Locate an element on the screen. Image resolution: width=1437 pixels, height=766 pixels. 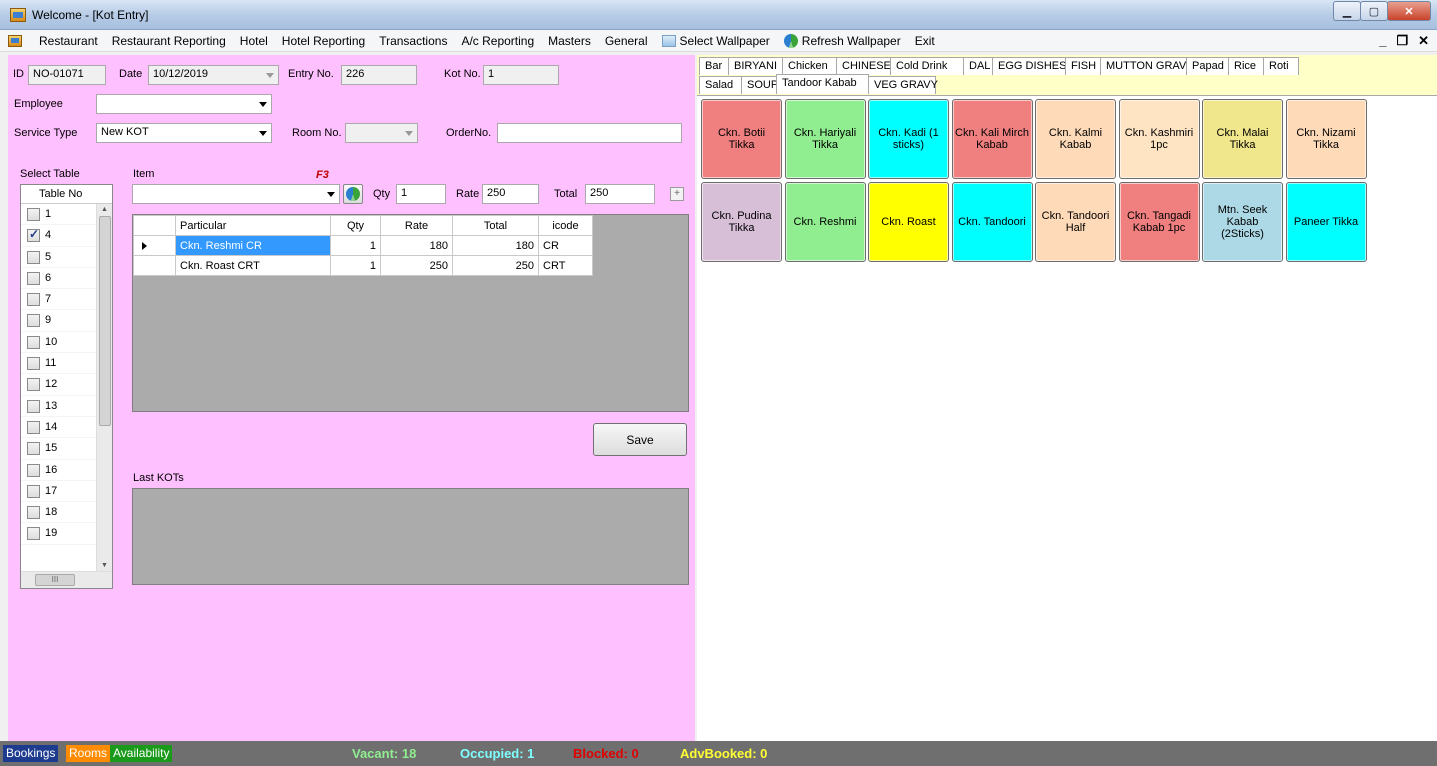
id-field: NO-01071 is located at coordinates (67, 75).